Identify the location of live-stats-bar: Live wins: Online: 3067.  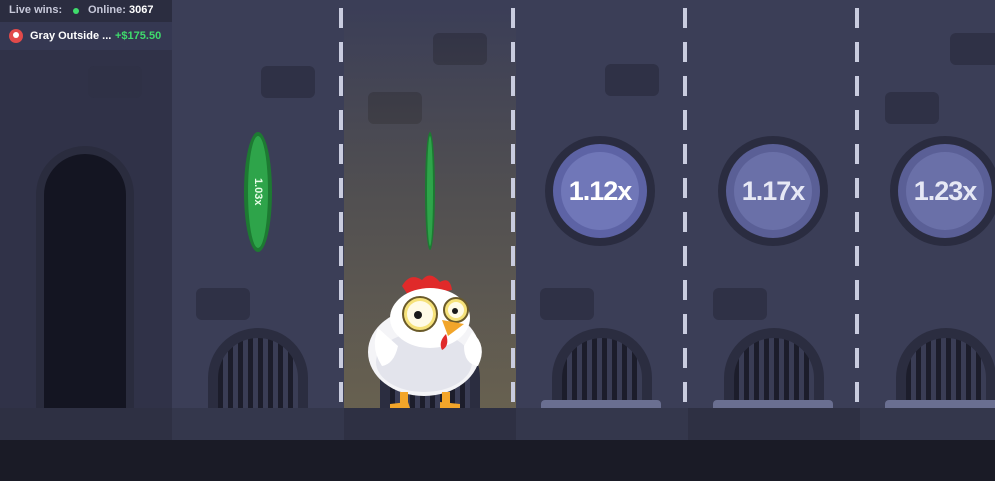
(86, 11).